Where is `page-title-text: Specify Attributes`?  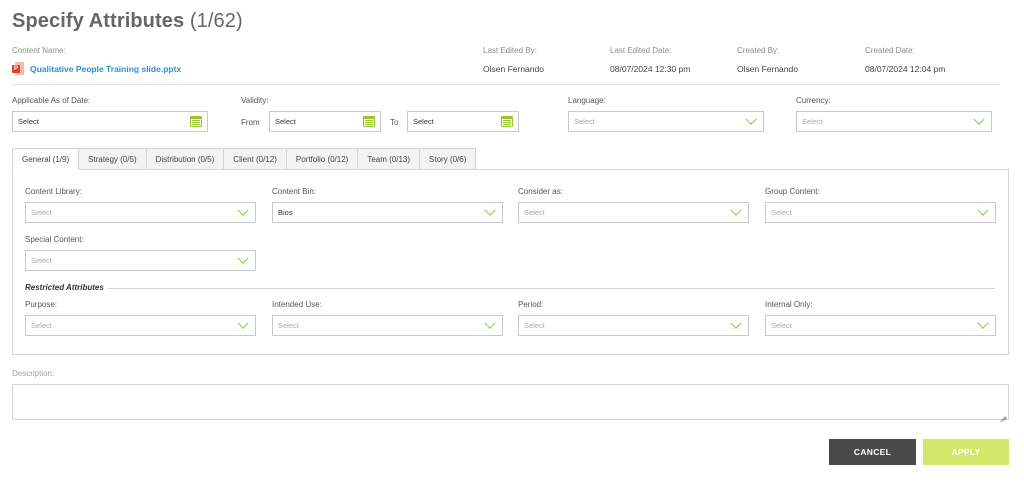 page-title-text: Specify Attributes is located at coordinates (98, 21).